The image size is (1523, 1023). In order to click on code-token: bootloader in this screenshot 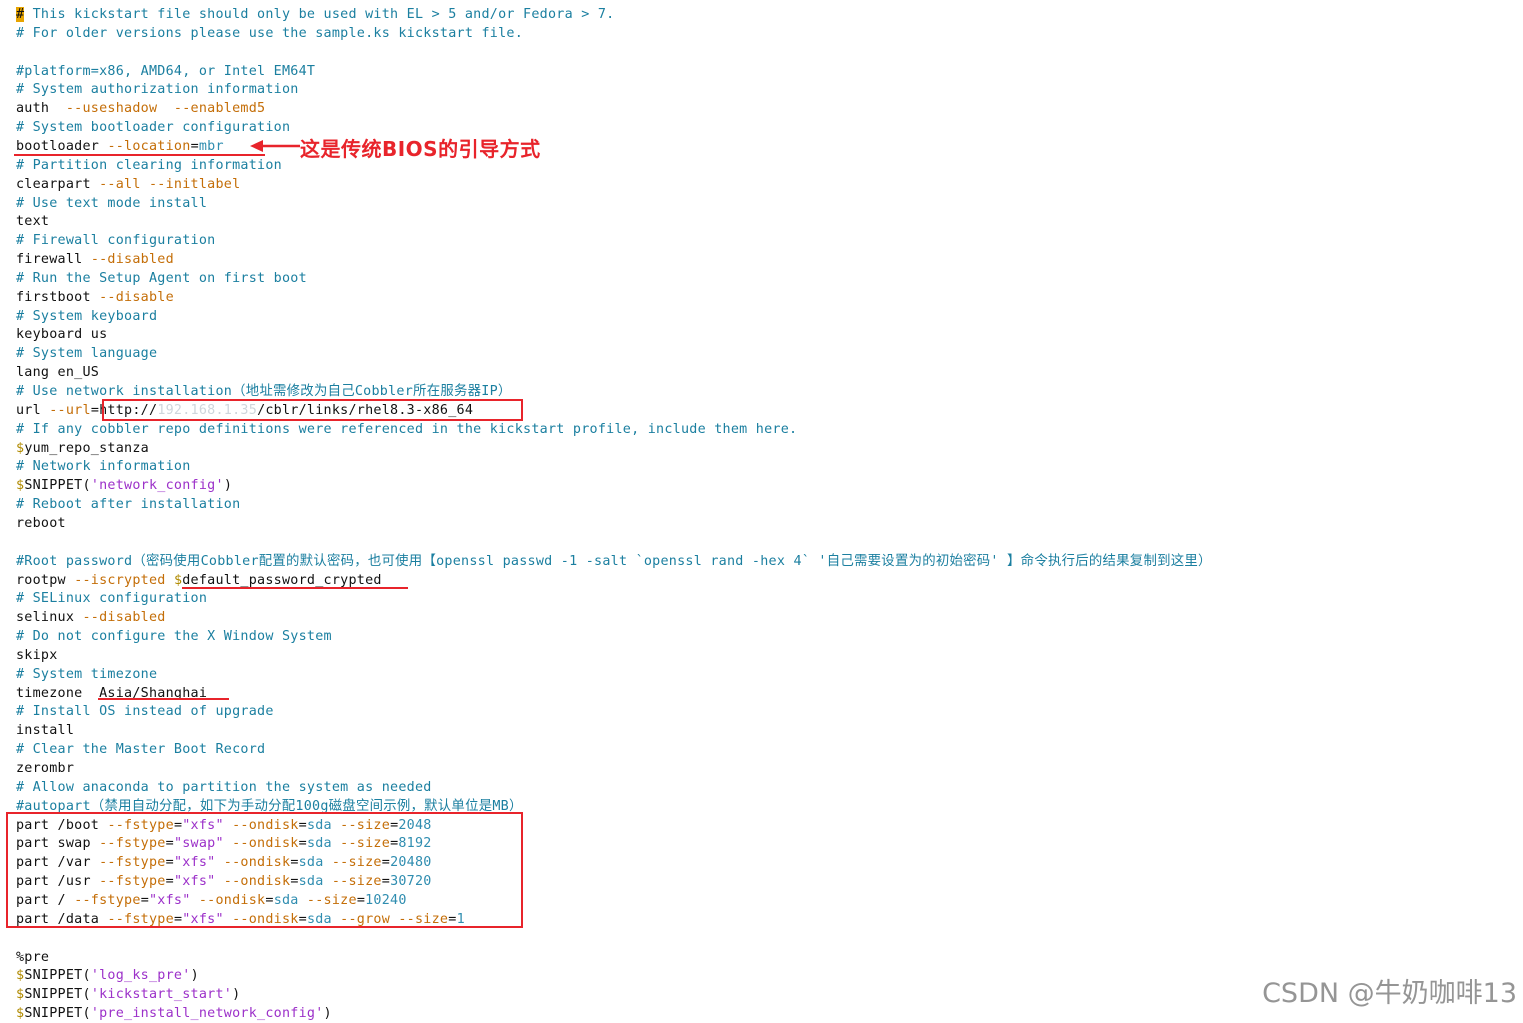, I will do `click(62, 146)`.